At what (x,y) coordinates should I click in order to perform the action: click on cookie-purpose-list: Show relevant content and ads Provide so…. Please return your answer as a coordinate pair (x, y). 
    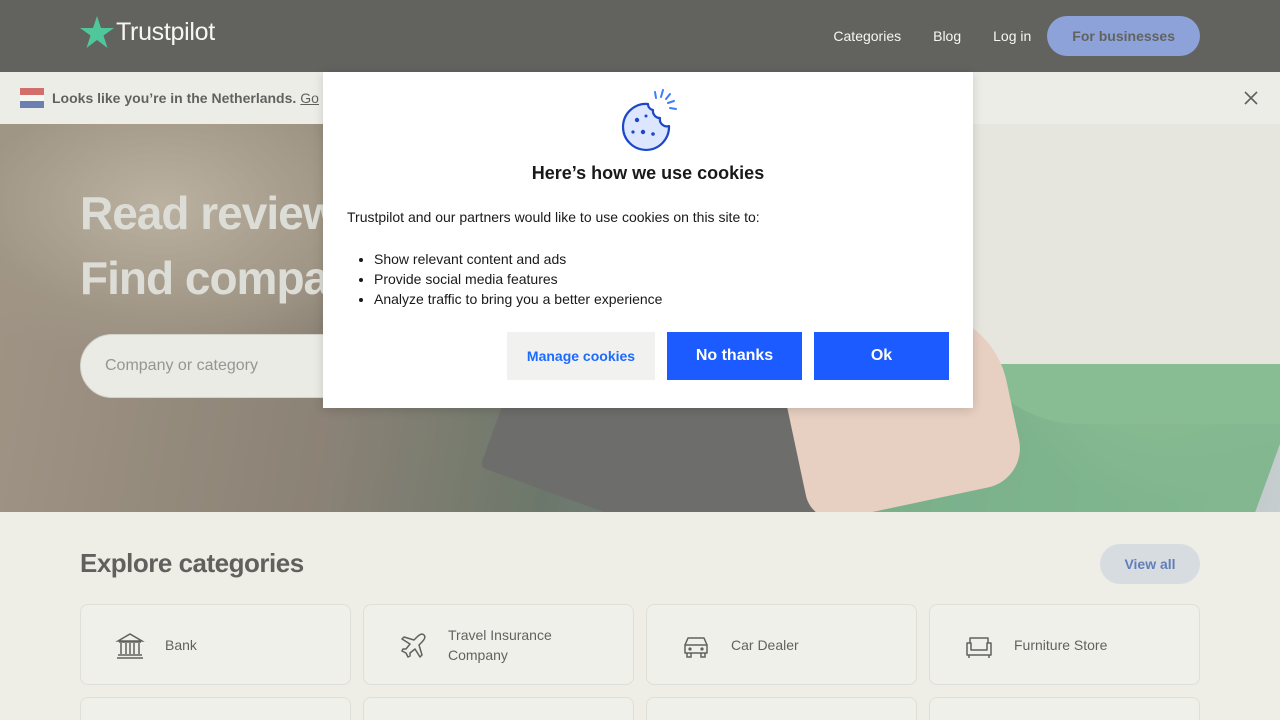
    Looking at the image, I should click on (518, 279).